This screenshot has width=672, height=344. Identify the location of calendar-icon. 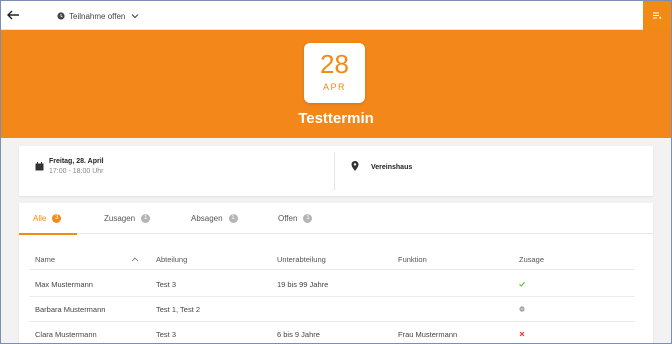
(39, 166).